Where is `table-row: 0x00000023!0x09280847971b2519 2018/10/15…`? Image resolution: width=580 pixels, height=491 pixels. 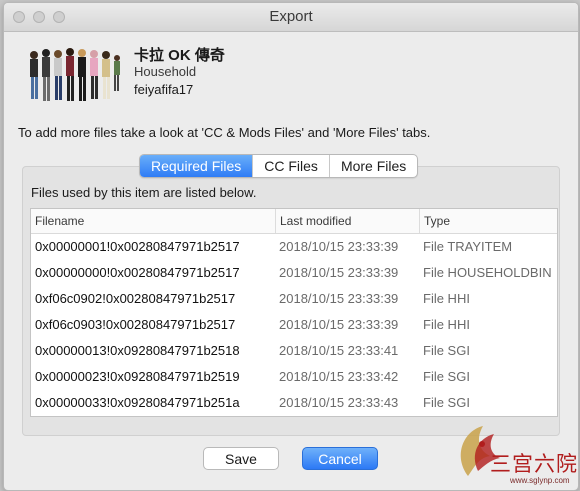 table-row: 0x00000023!0x09280847971b2519 2018/10/15… is located at coordinates (294, 377).